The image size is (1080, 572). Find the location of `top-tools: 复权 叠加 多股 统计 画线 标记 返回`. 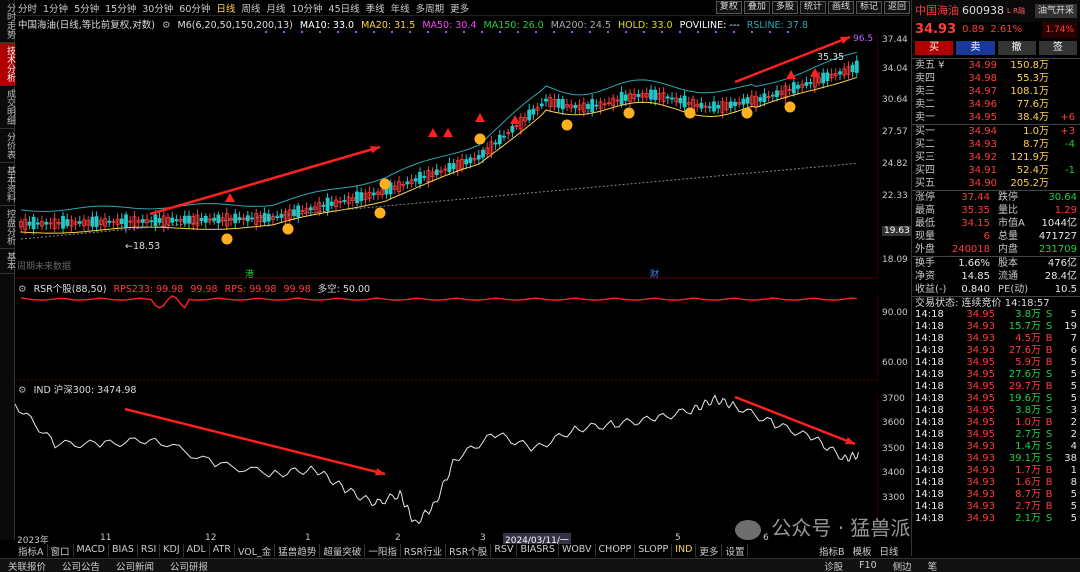

top-tools: 复权 叠加 多股 统计 画线 标记 返回 is located at coordinates (812, 7).